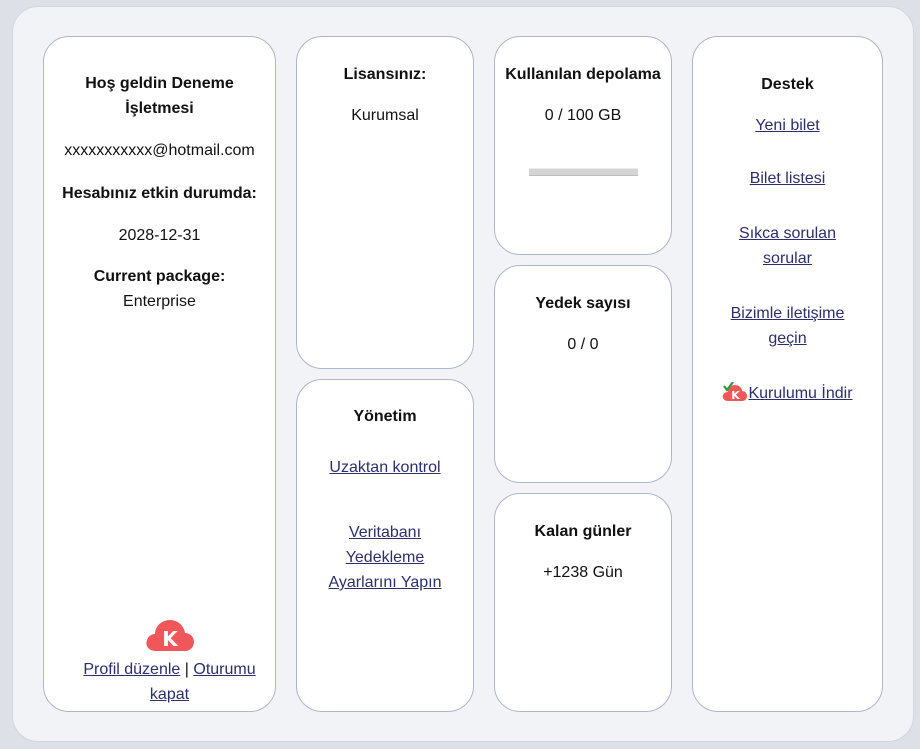  Describe the element at coordinates (787, 125) in the screenshot. I see `new-ticket-link: Yeni bilet` at that location.